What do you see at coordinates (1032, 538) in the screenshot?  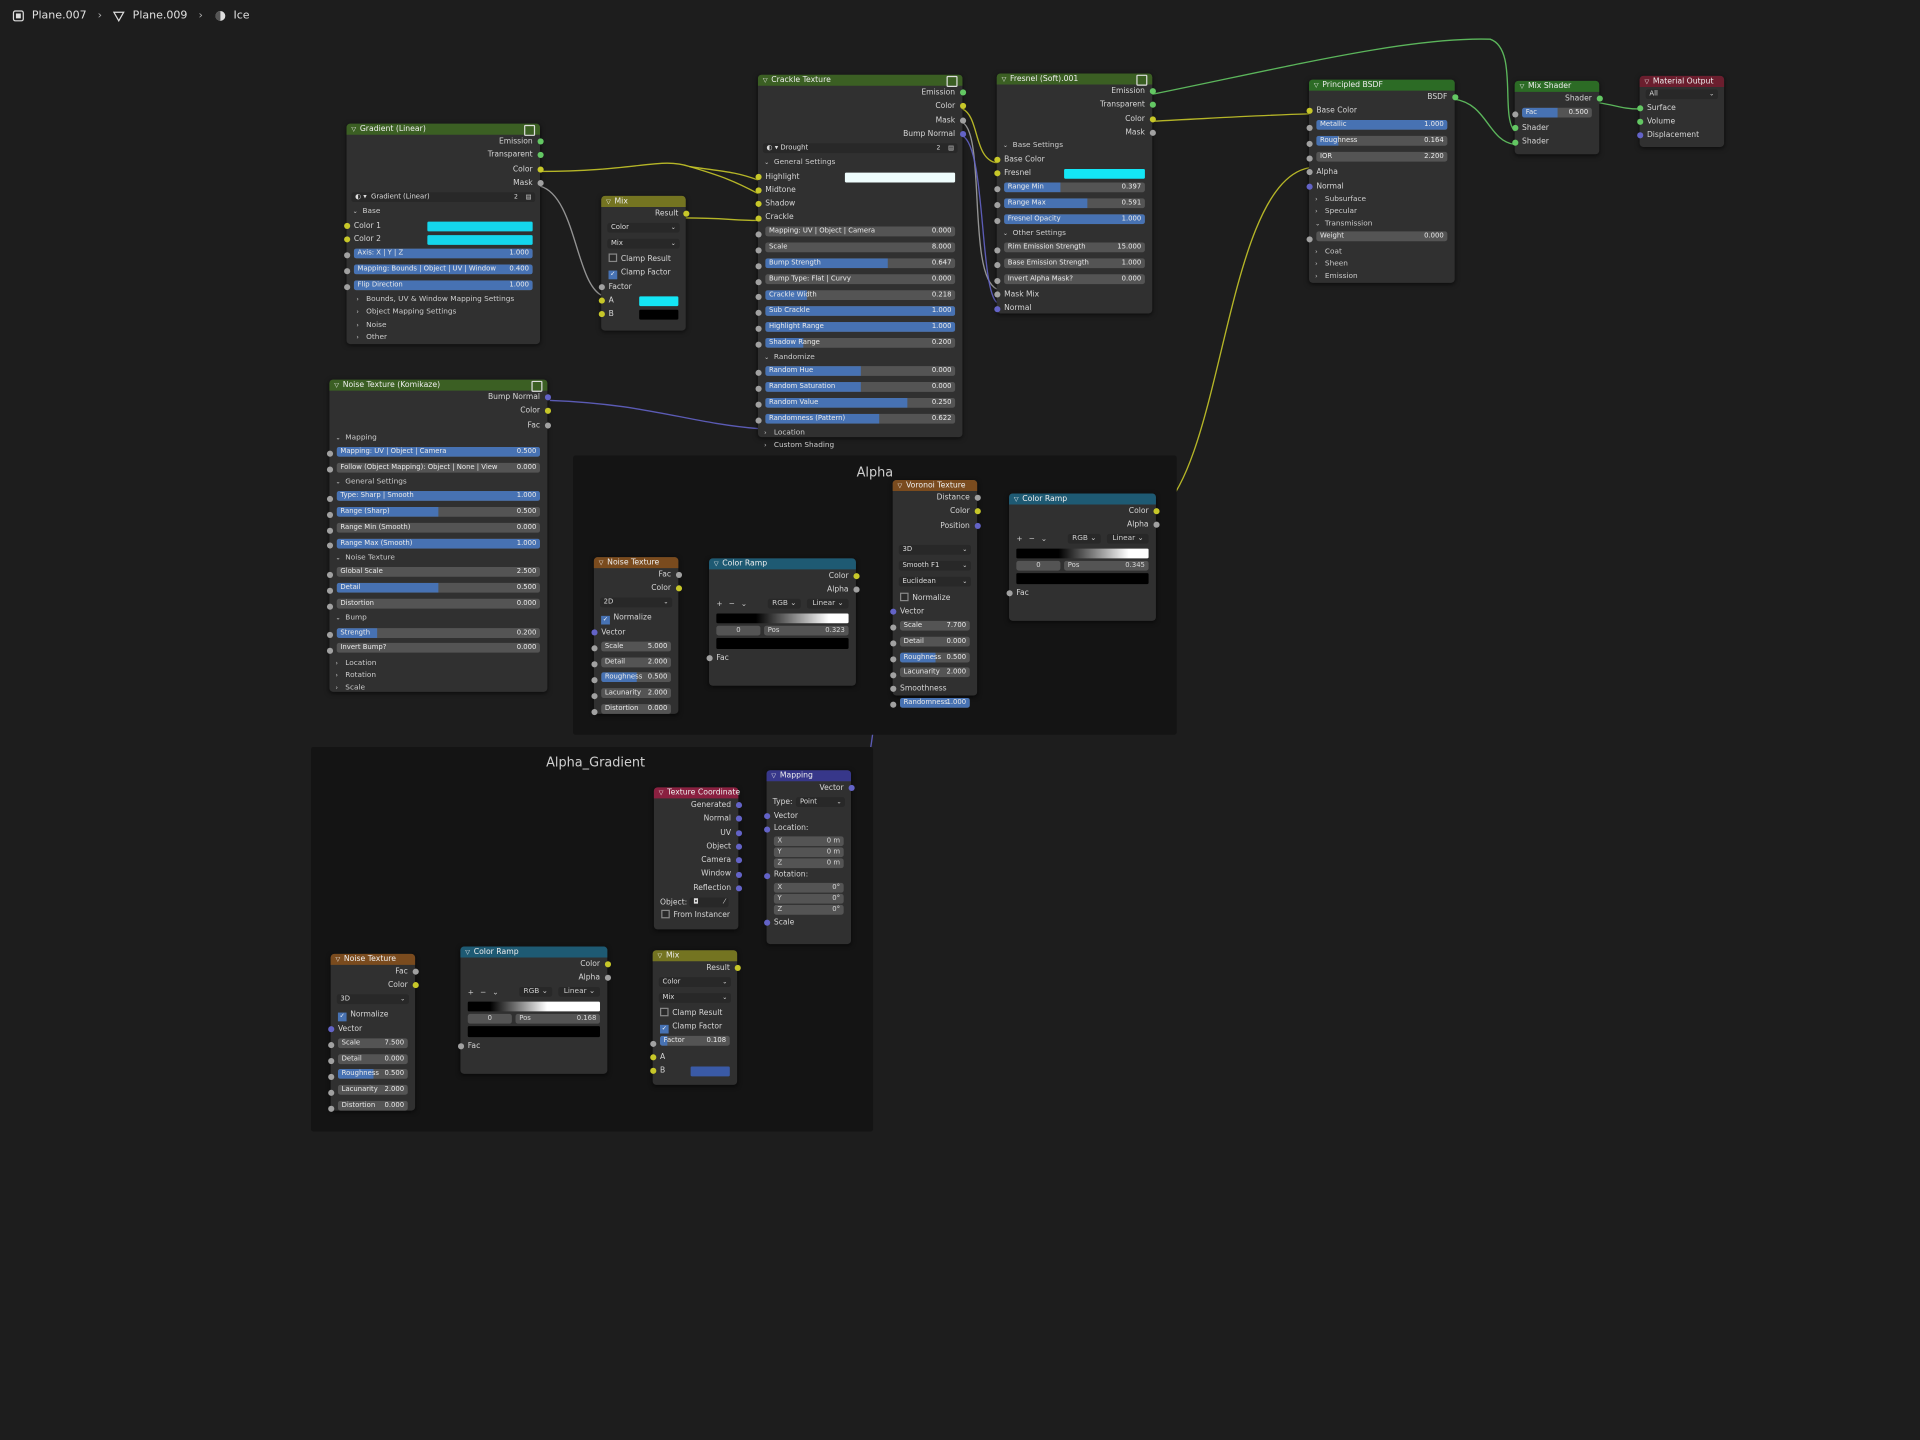 I see `remove-stop-icon: −` at bounding box center [1032, 538].